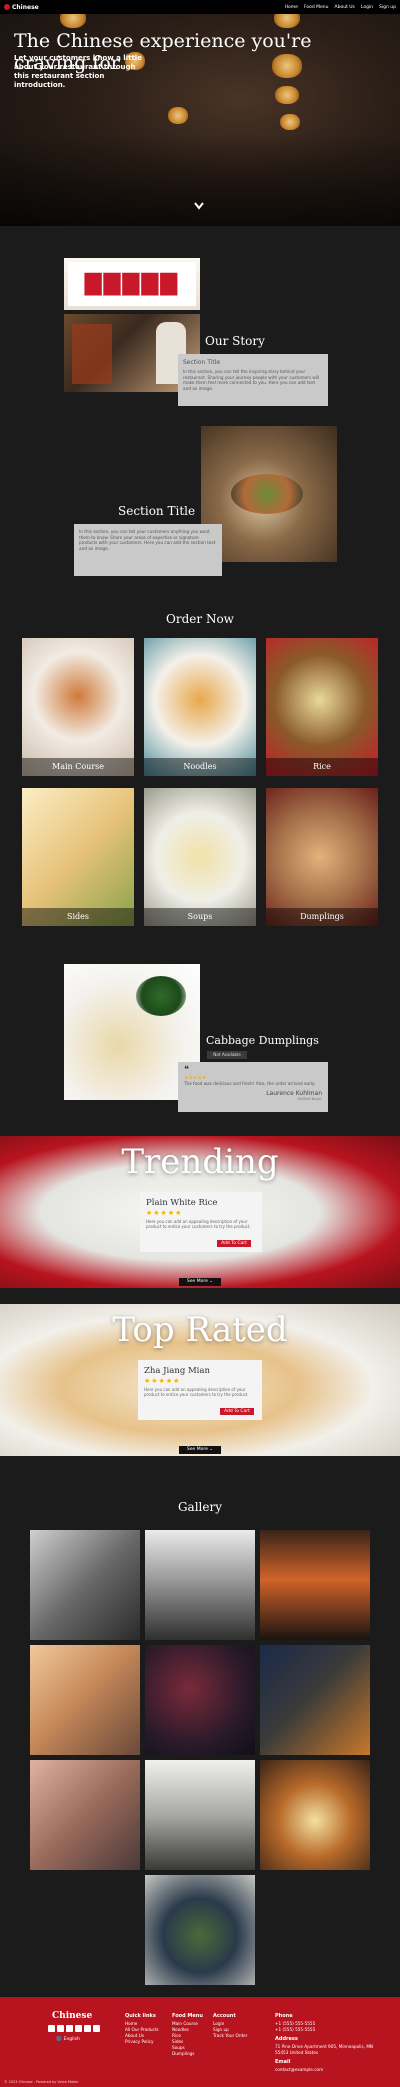 This screenshot has width=400, height=2087. What do you see at coordinates (367, 7) in the screenshot?
I see `nav-link-login: Login` at bounding box center [367, 7].